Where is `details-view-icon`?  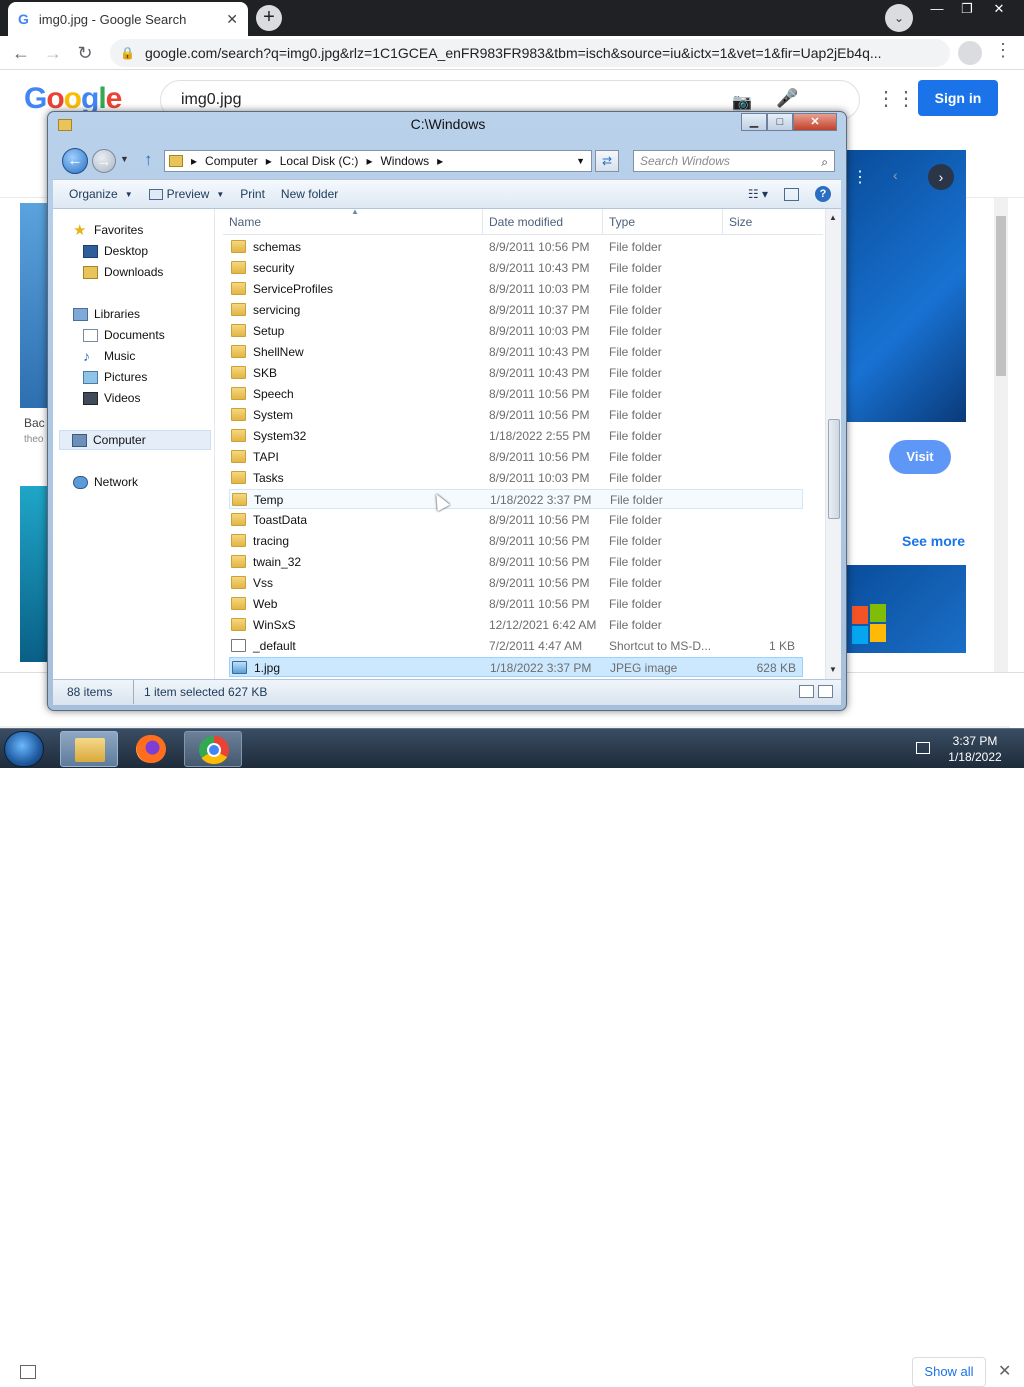
details-view-icon is located at coordinates (806, 691).